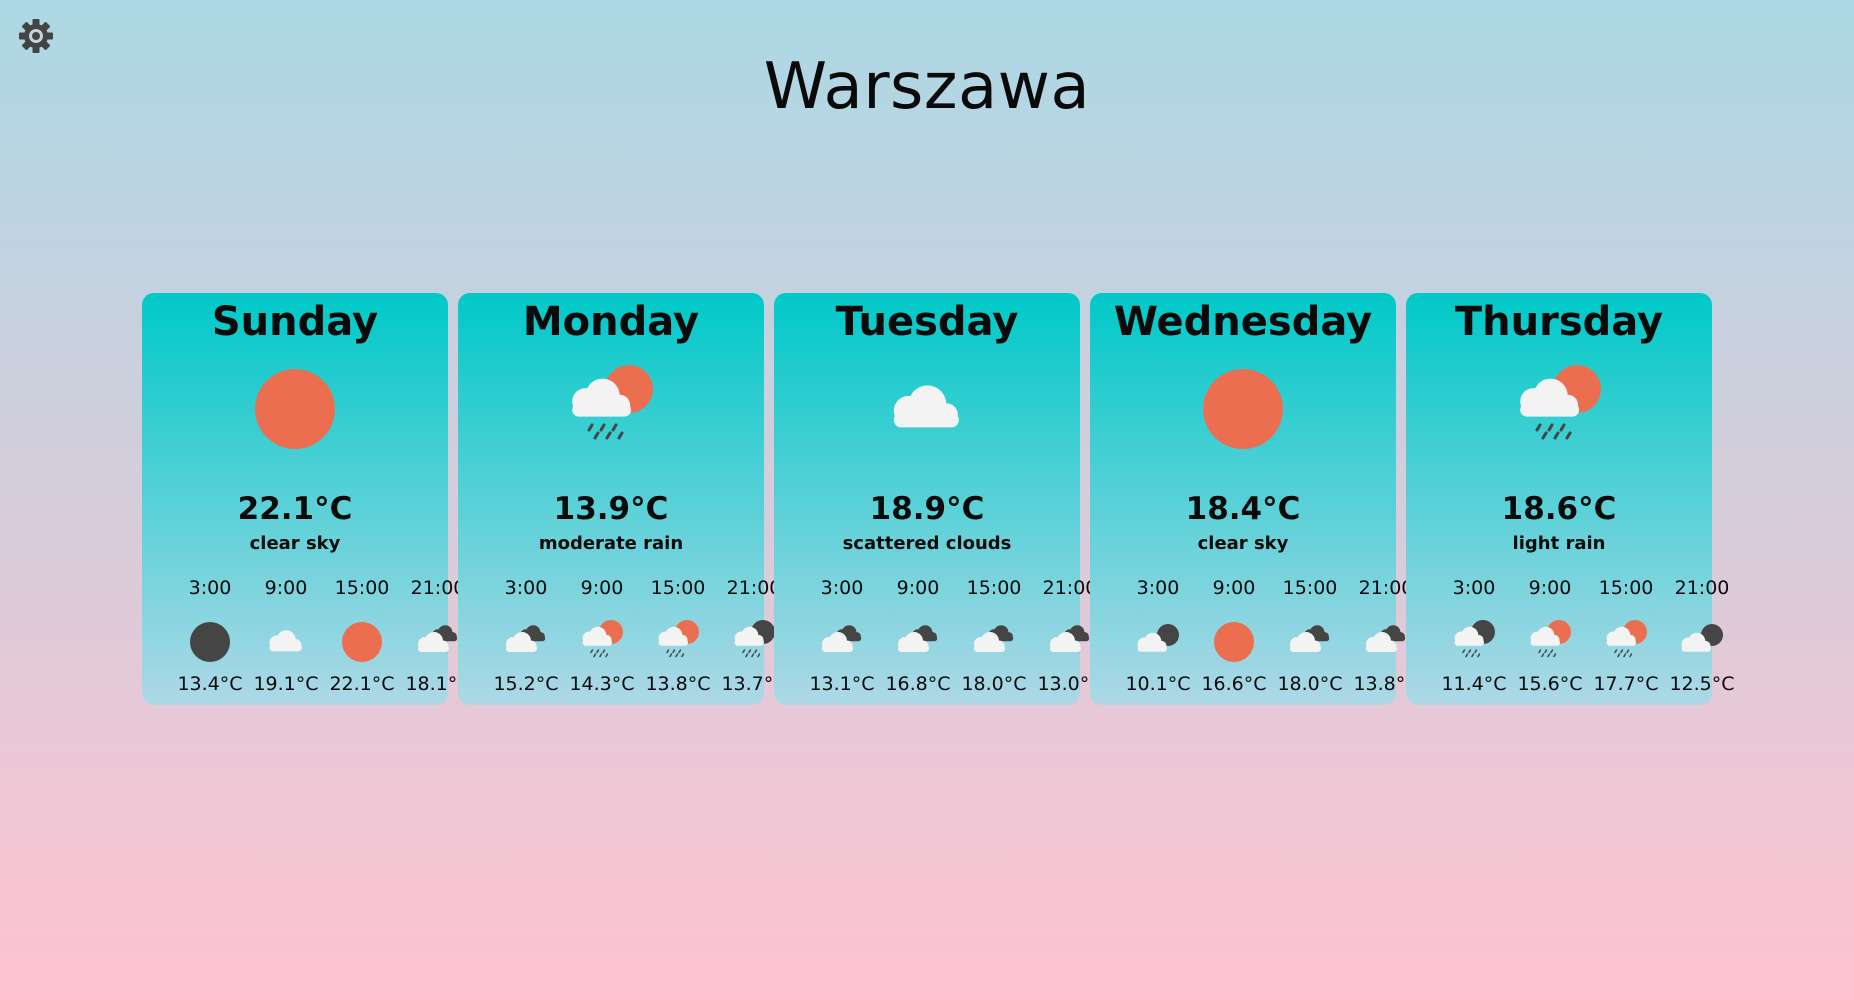 This screenshot has width=1854, height=1000. I want to click on day-temperature: 18.4°C, so click(1243, 509).